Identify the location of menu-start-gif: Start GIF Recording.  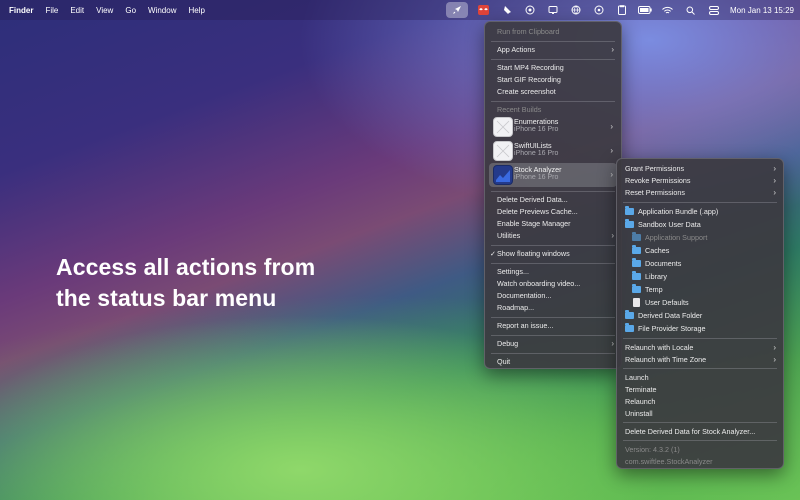
(529, 79).